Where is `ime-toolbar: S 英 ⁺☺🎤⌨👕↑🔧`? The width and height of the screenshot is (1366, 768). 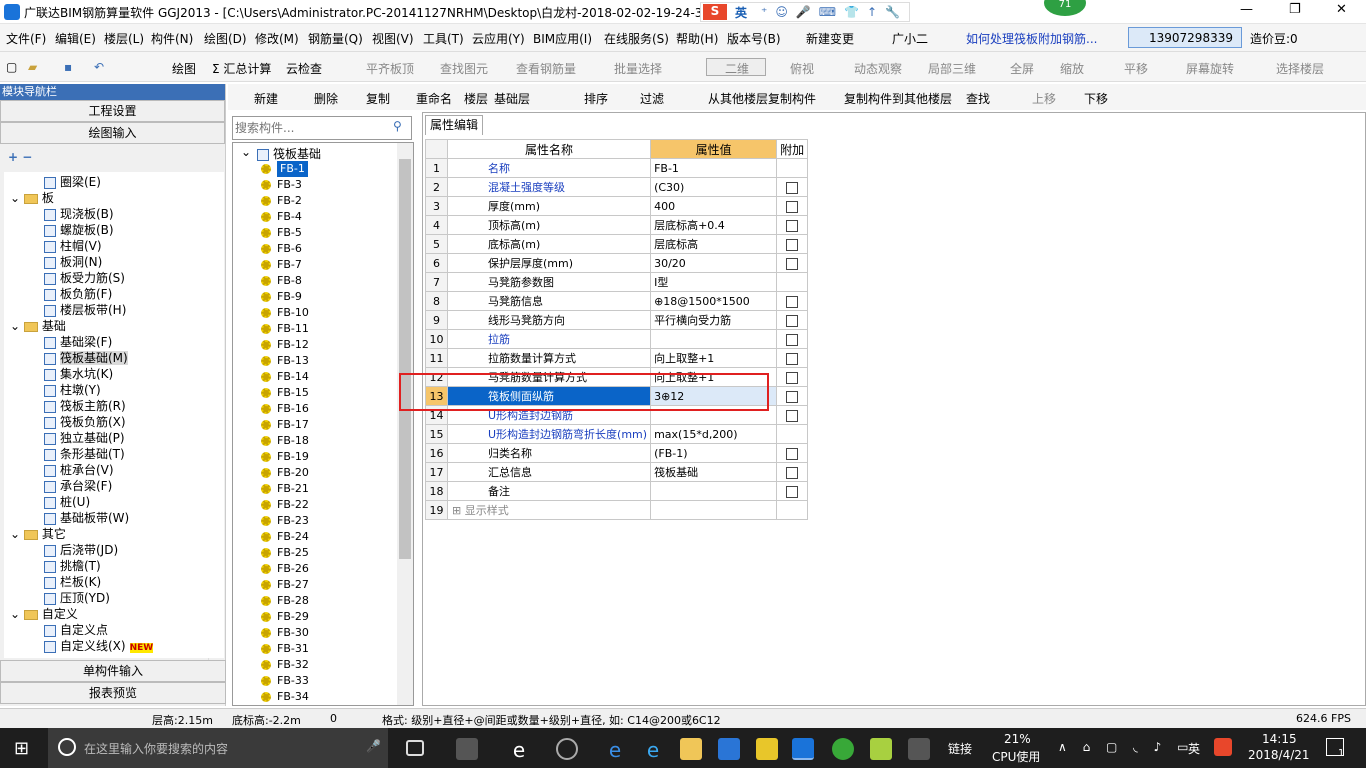
ime-toolbar: S 英 ⁺☺🎤⌨👕↑🔧 is located at coordinates (805, 12).